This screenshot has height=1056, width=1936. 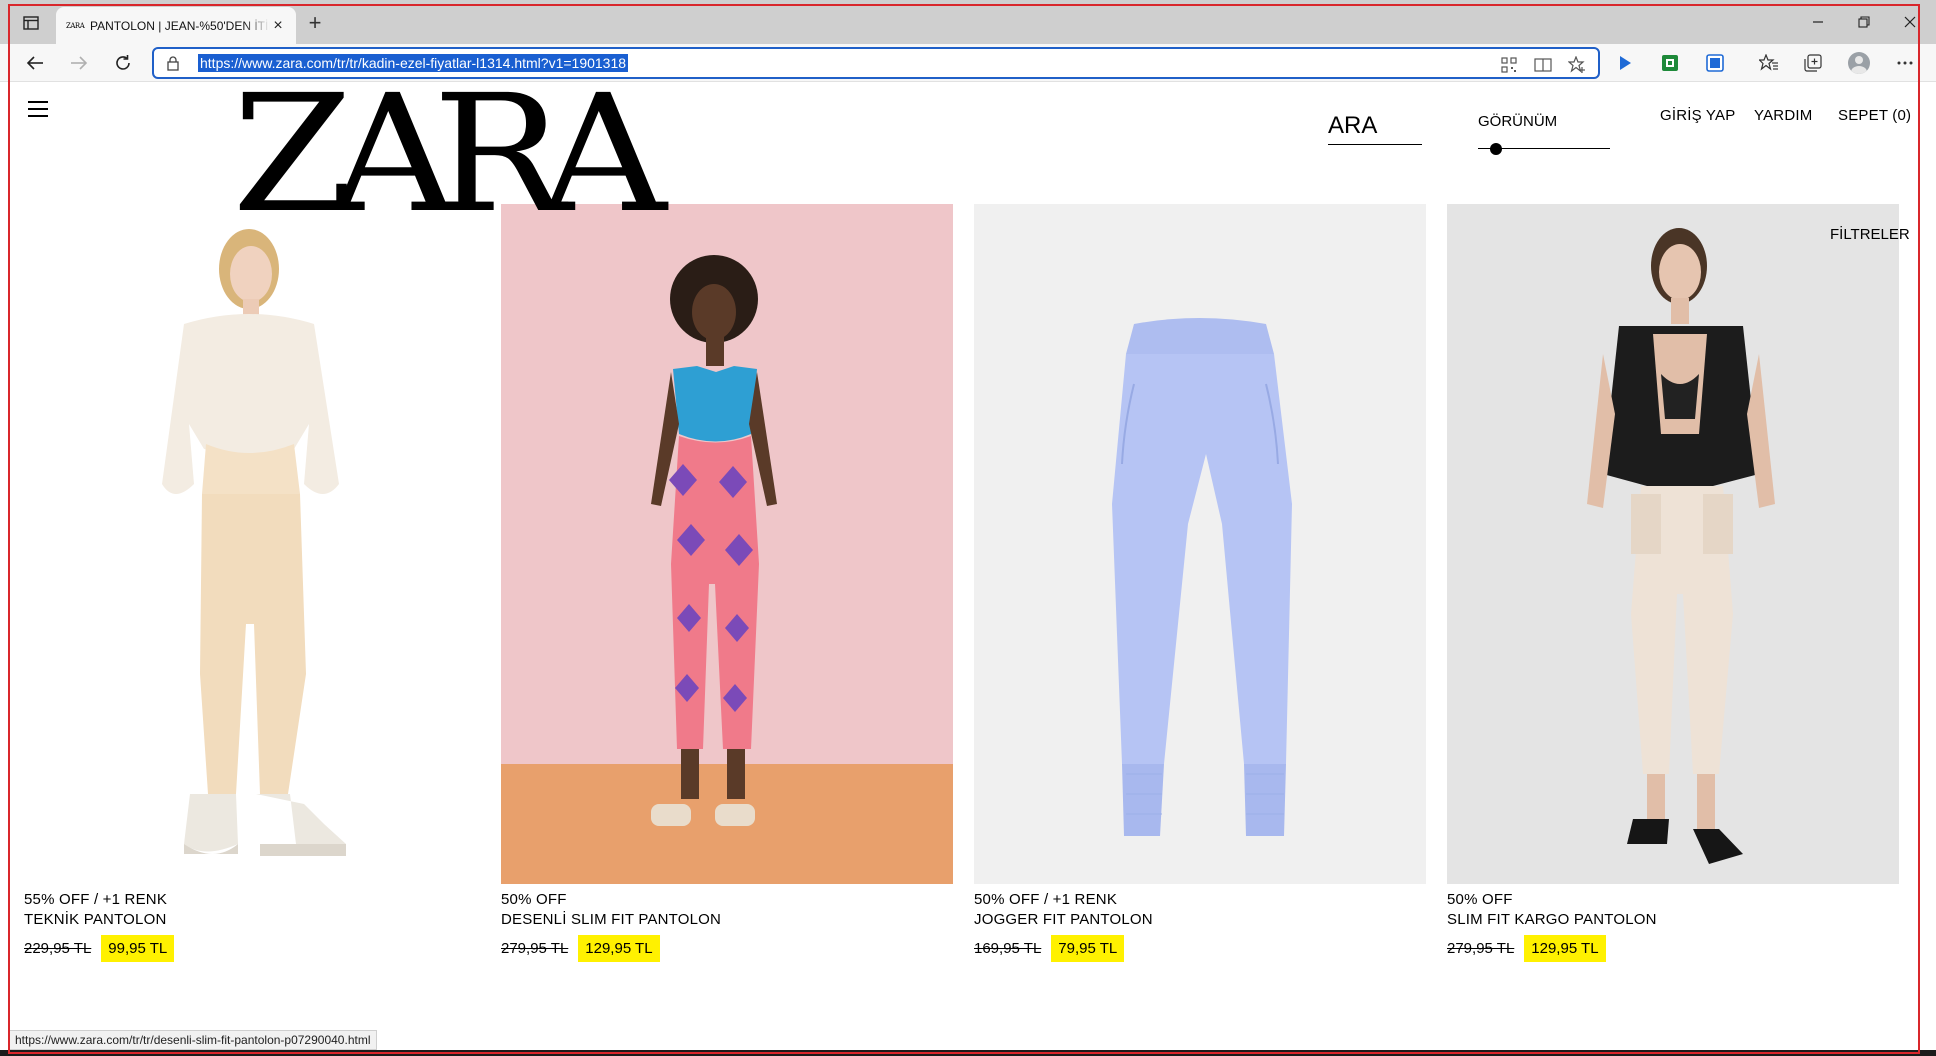 What do you see at coordinates (79, 63) in the screenshot?
I see `forward-arrow-icon` at bounding box center [79, 63].